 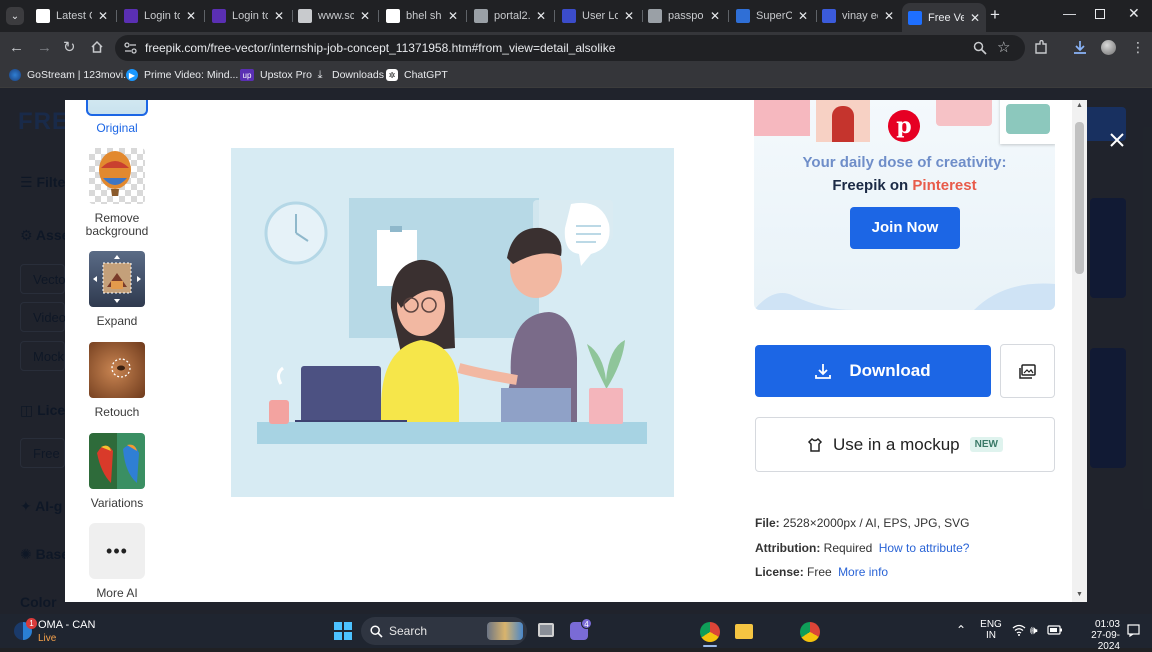 I want to click on tool-expand: Expand, so click(x=117, y=289).